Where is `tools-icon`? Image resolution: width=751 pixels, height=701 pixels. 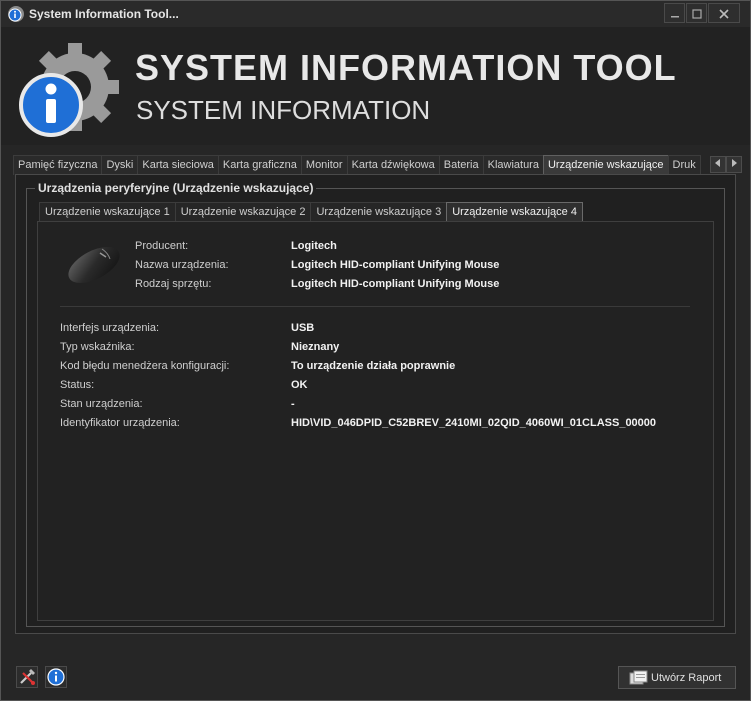
tools-icon is located at coordinates (27, 677).